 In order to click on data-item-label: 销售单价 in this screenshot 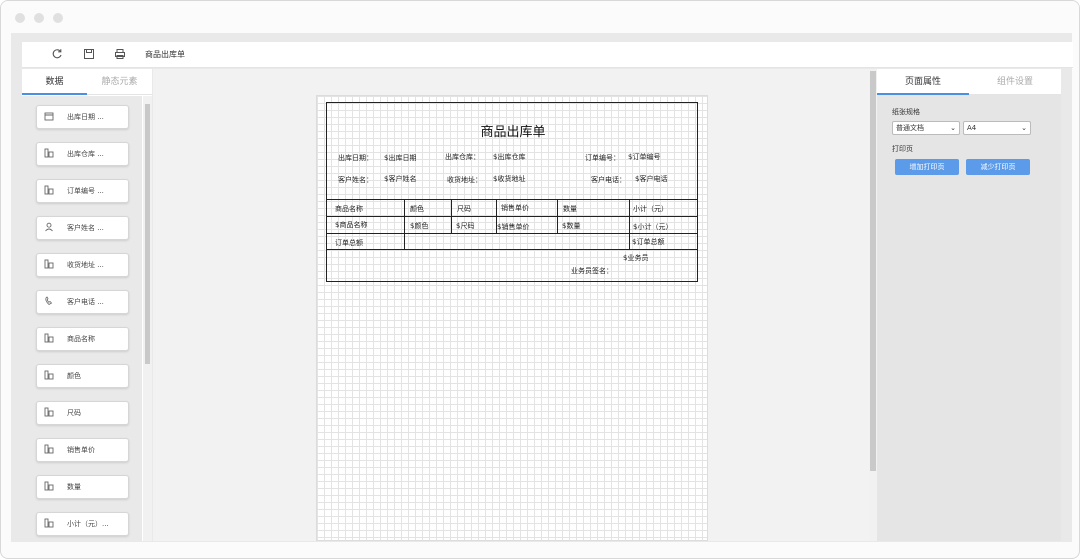, I will do `click(81, 450)`.